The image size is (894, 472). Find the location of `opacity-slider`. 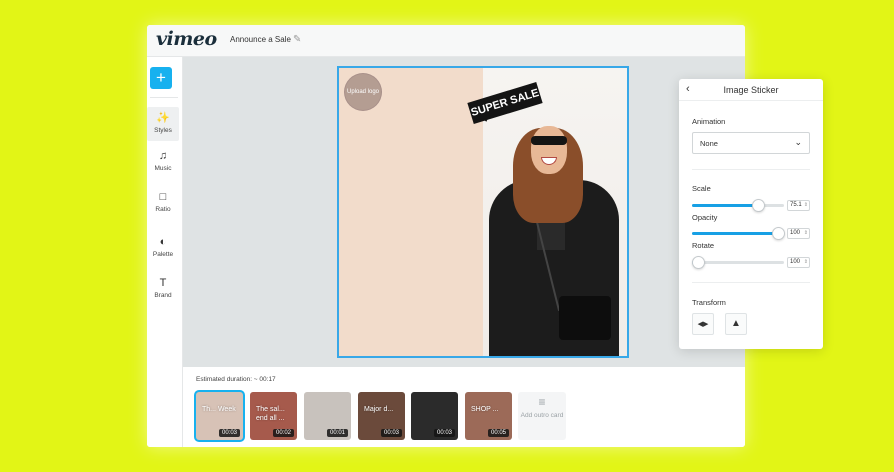

opacity-slider is located at coordinates (738, 233).